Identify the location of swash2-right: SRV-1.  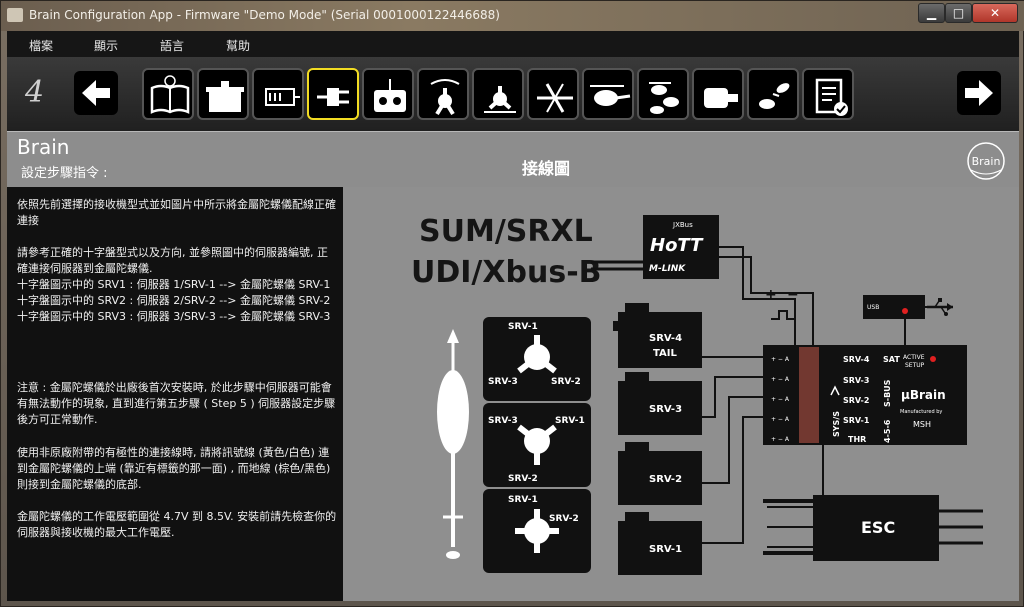
(570, 421).